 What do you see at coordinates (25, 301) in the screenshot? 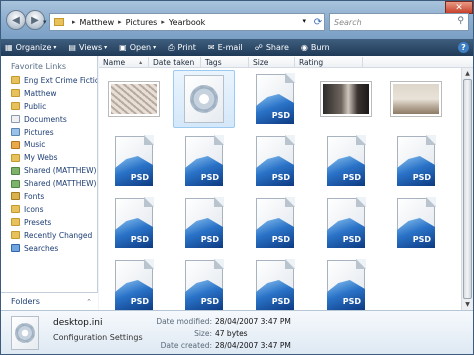
I see `folders-label: Folders` at bounding box center [25, 301].